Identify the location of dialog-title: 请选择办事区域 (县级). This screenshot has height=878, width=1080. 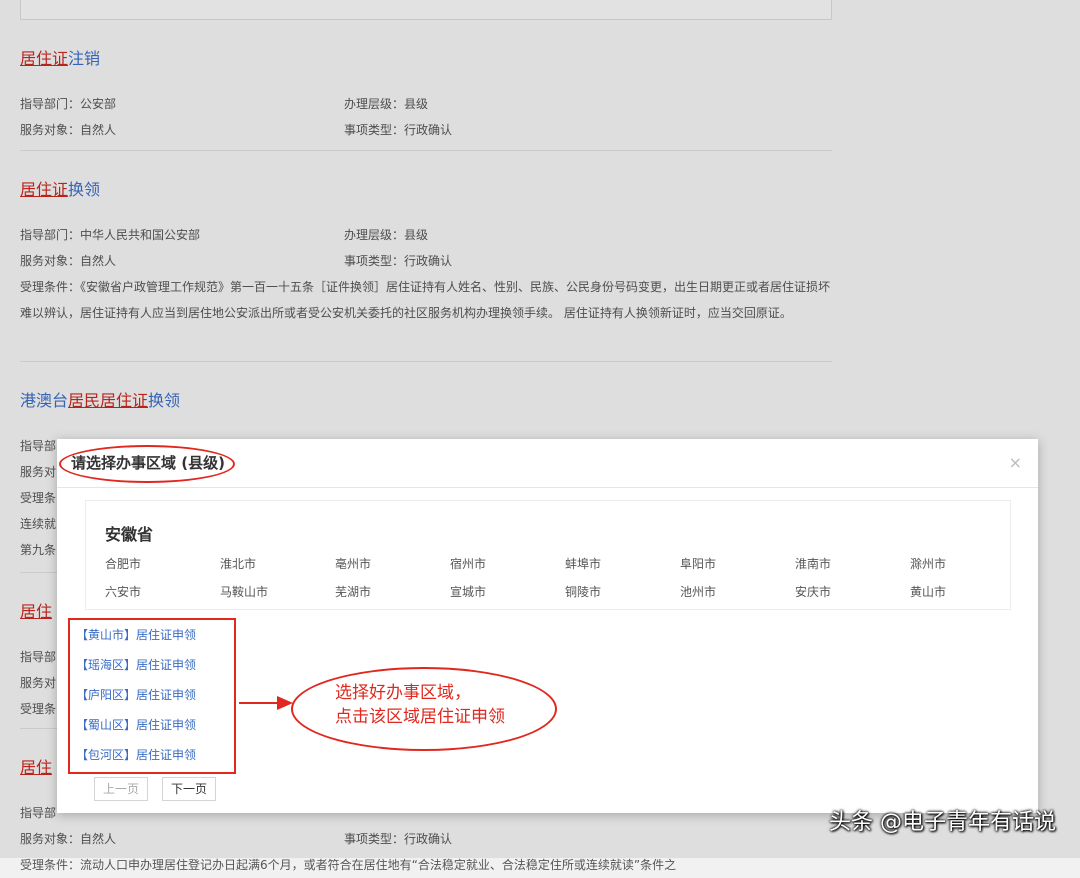
(148, 463).